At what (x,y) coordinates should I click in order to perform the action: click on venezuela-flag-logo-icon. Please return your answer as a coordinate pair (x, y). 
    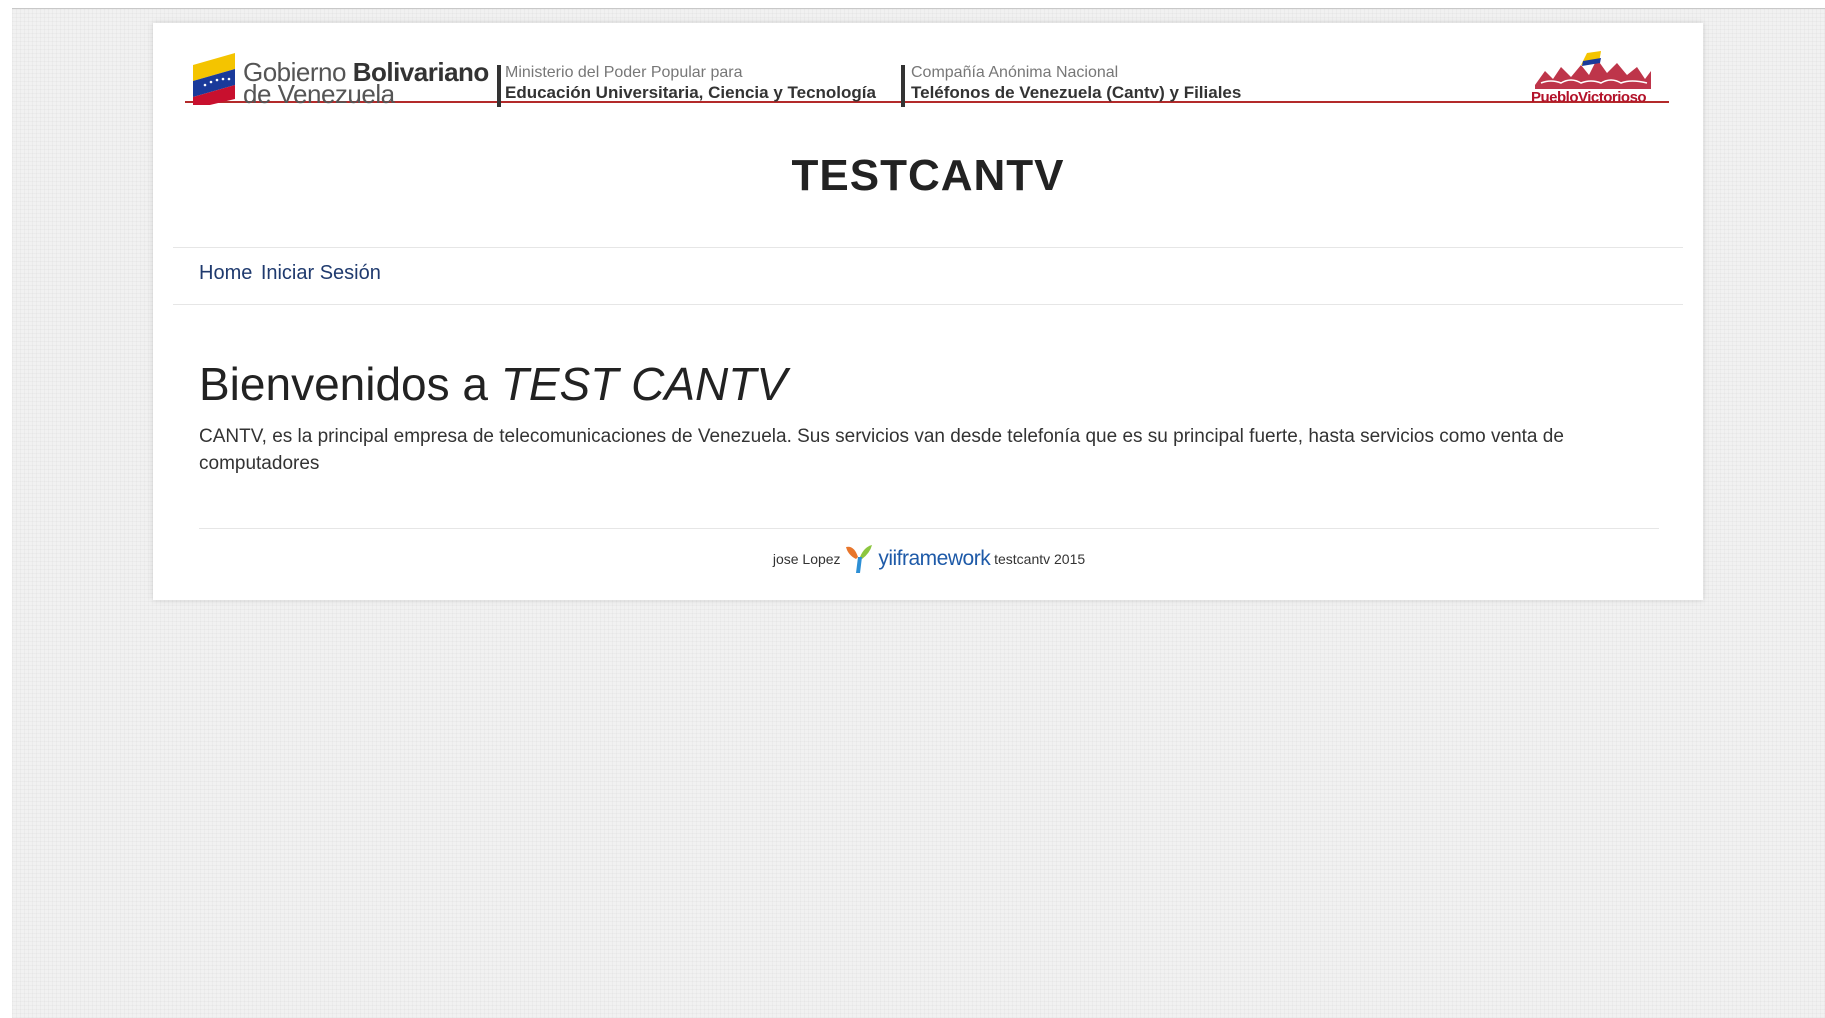
    Looking at the image, I should click on (214, 79).